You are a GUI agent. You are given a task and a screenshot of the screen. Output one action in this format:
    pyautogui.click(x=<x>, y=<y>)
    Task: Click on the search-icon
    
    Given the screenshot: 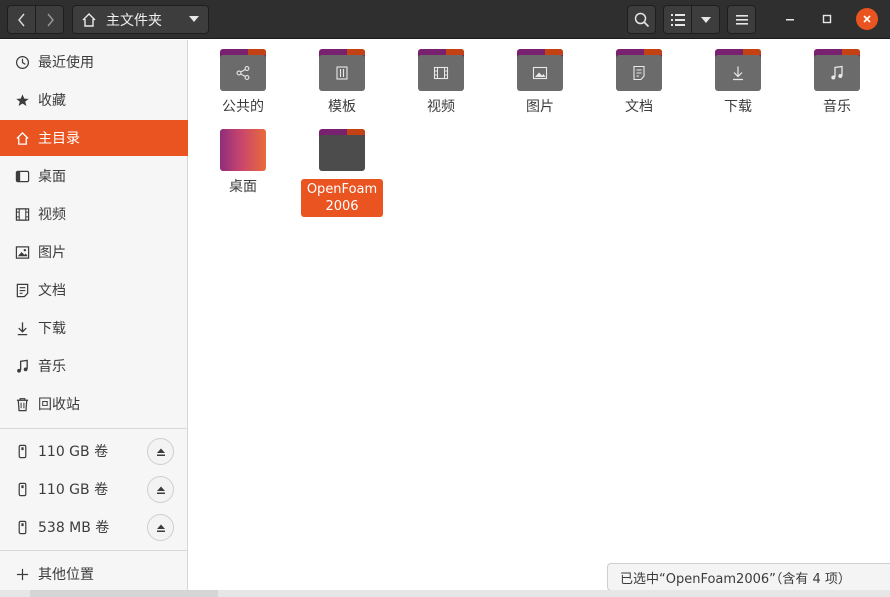 What is the action you would take?
    pyautogui.click(x=641, y=19)
    